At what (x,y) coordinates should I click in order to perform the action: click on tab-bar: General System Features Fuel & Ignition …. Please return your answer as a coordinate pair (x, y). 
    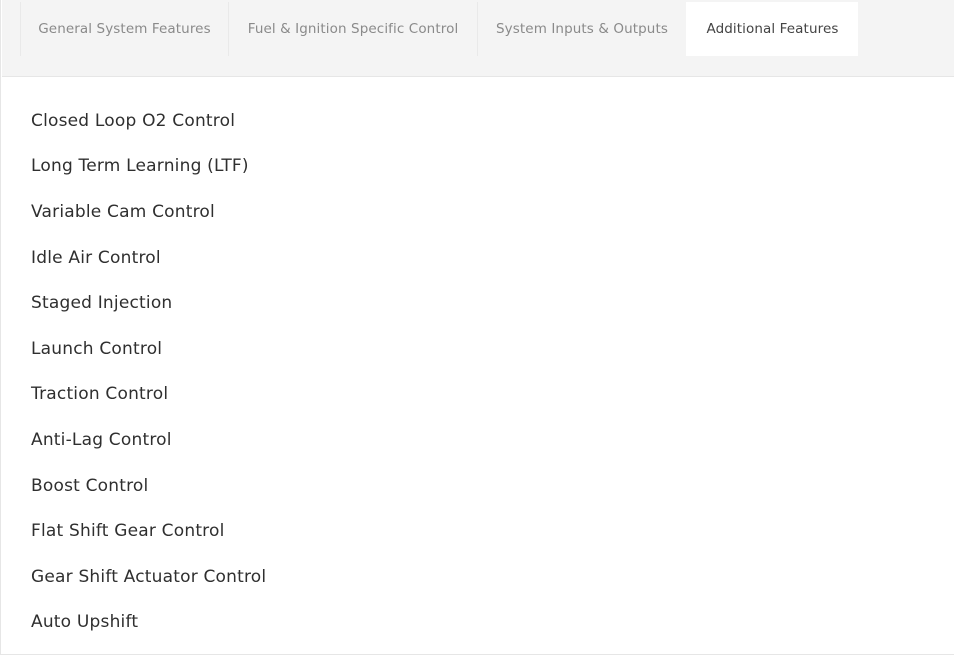
    Looking at the image, I should click on (478, 38).